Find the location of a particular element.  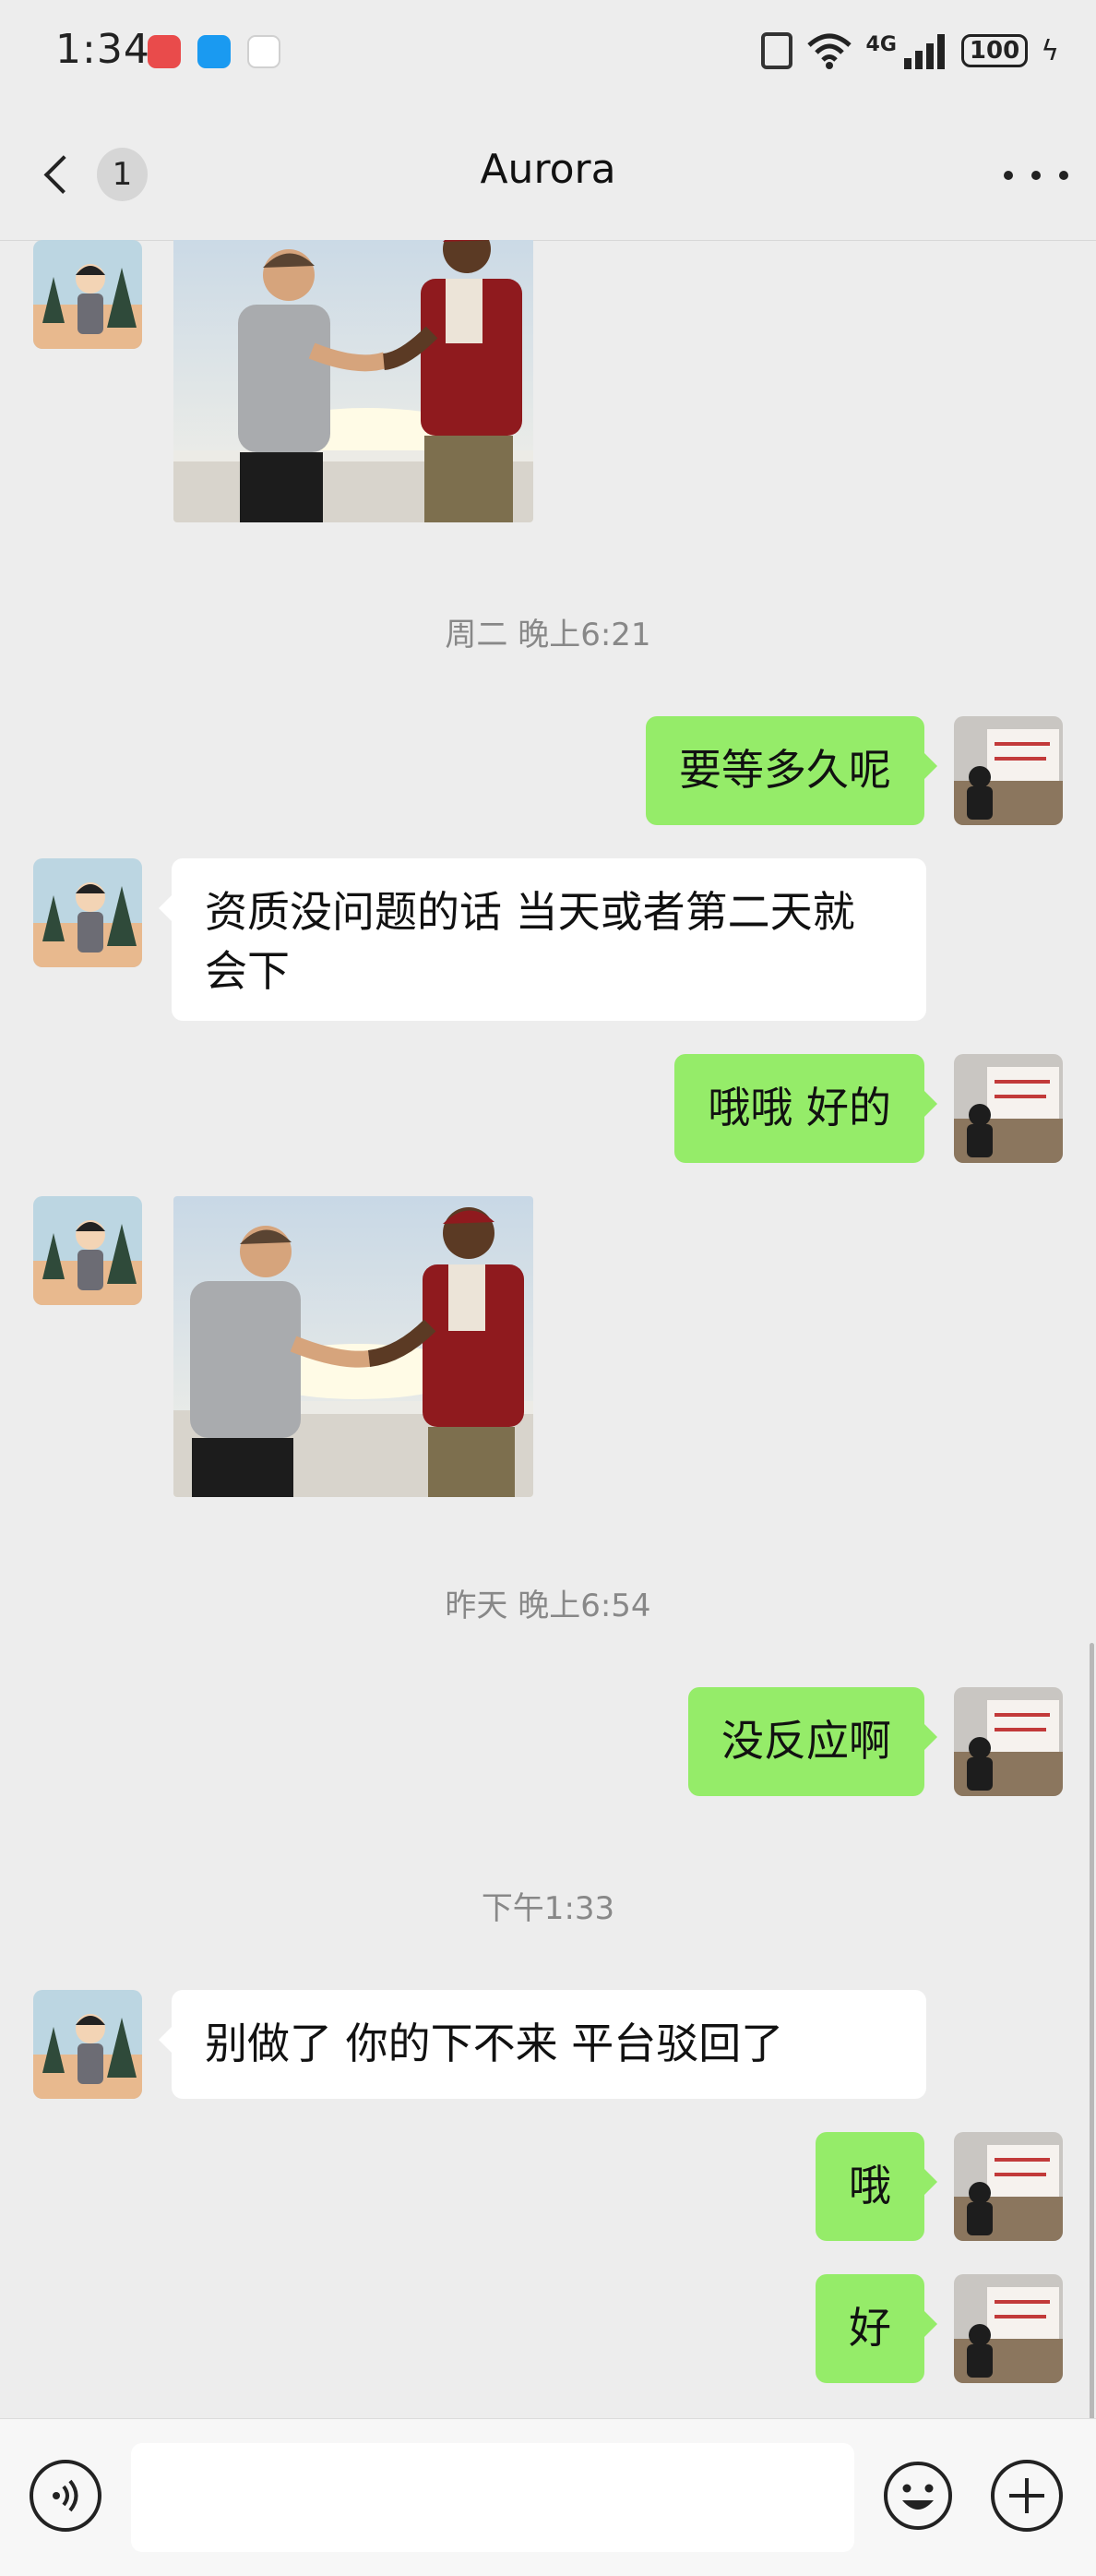

scrollbar is located at coordinates (1092, 2031).